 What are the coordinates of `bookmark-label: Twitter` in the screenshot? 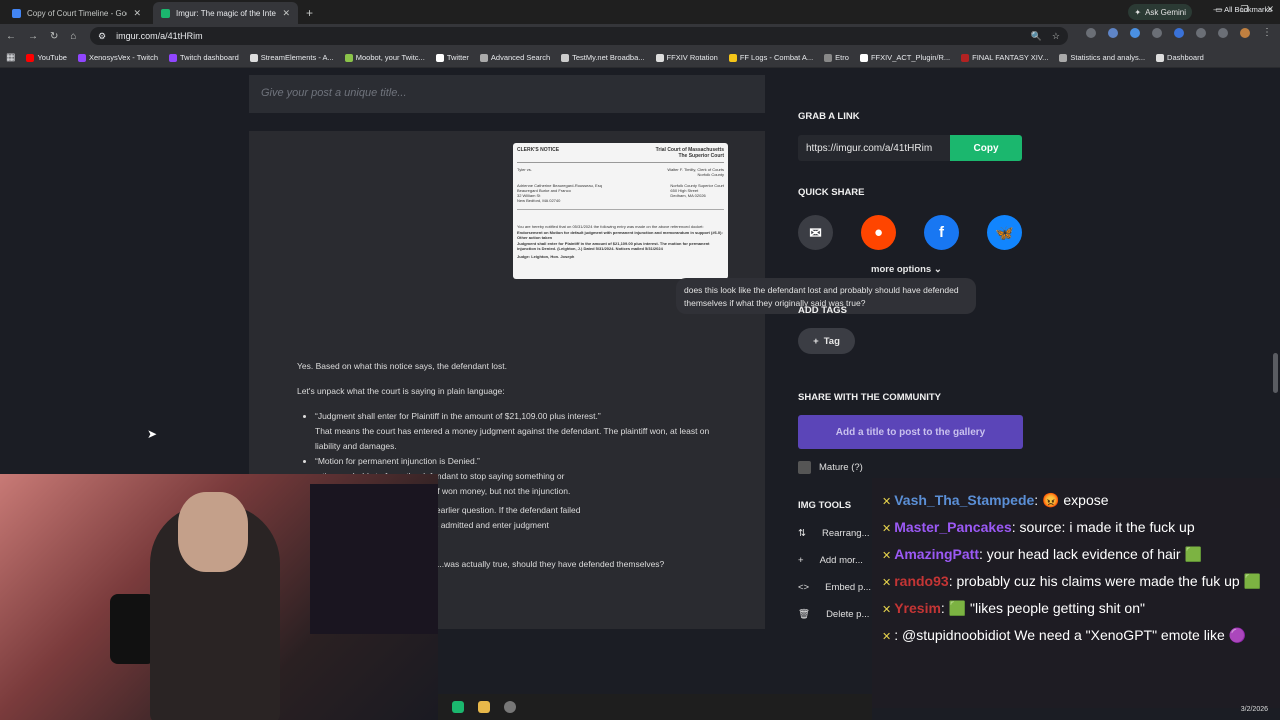 It's located at (457, 57).